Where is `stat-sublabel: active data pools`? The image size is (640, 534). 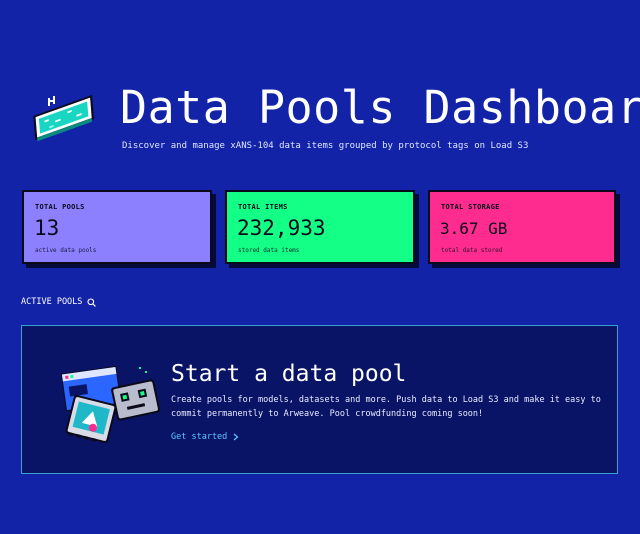 stat-sublabel: active data pools is located at coordinates (66, 250).